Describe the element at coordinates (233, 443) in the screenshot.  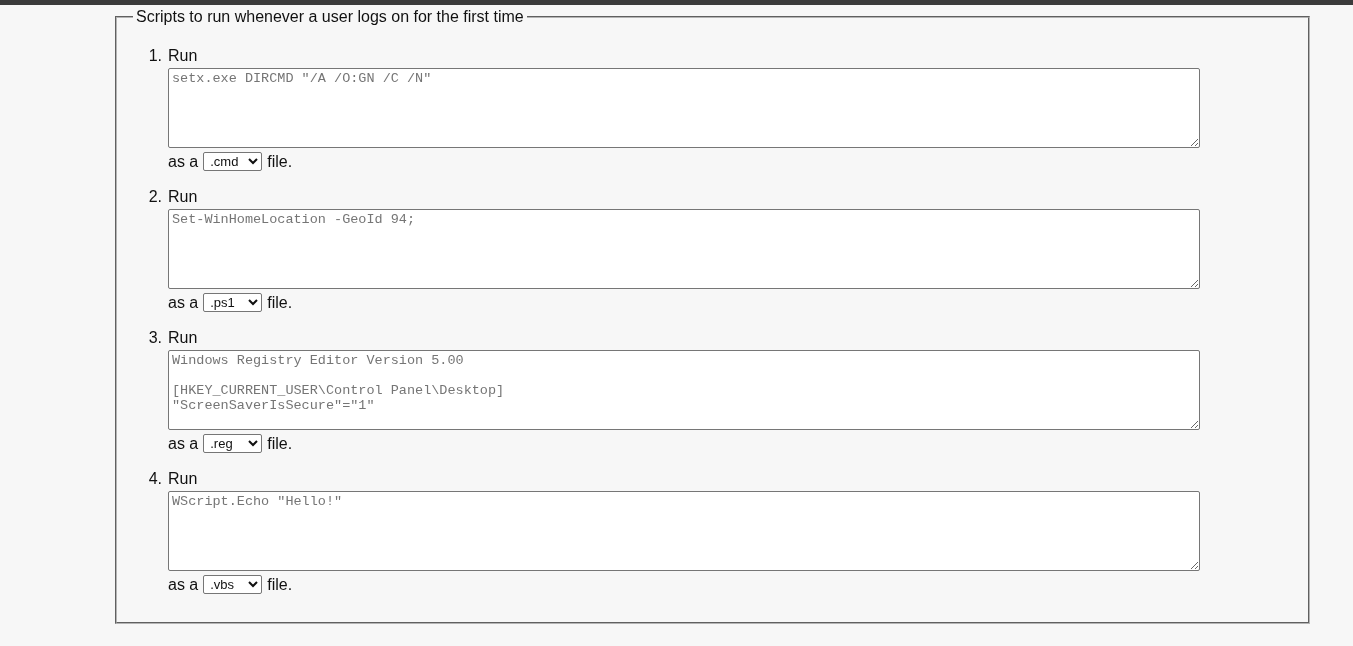
I see `file-type-select: .reg` at that location.